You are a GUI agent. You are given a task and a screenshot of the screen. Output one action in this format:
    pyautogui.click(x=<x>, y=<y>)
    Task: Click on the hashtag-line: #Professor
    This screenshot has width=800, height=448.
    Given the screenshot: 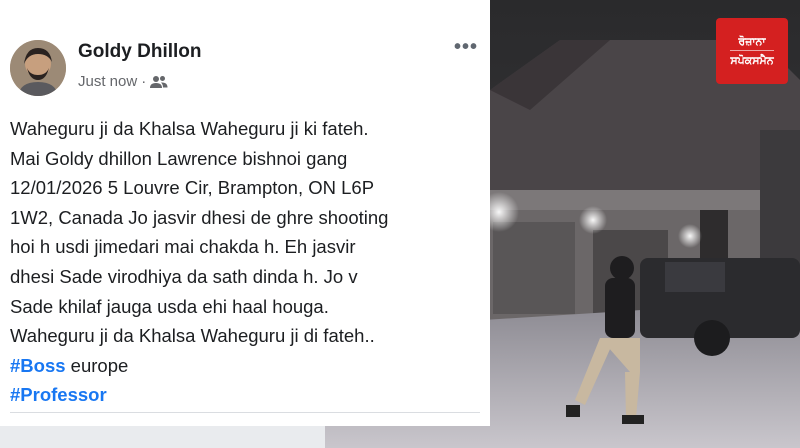 What is the action you would take?
    pyautogui.click(x=245, y=395)
    